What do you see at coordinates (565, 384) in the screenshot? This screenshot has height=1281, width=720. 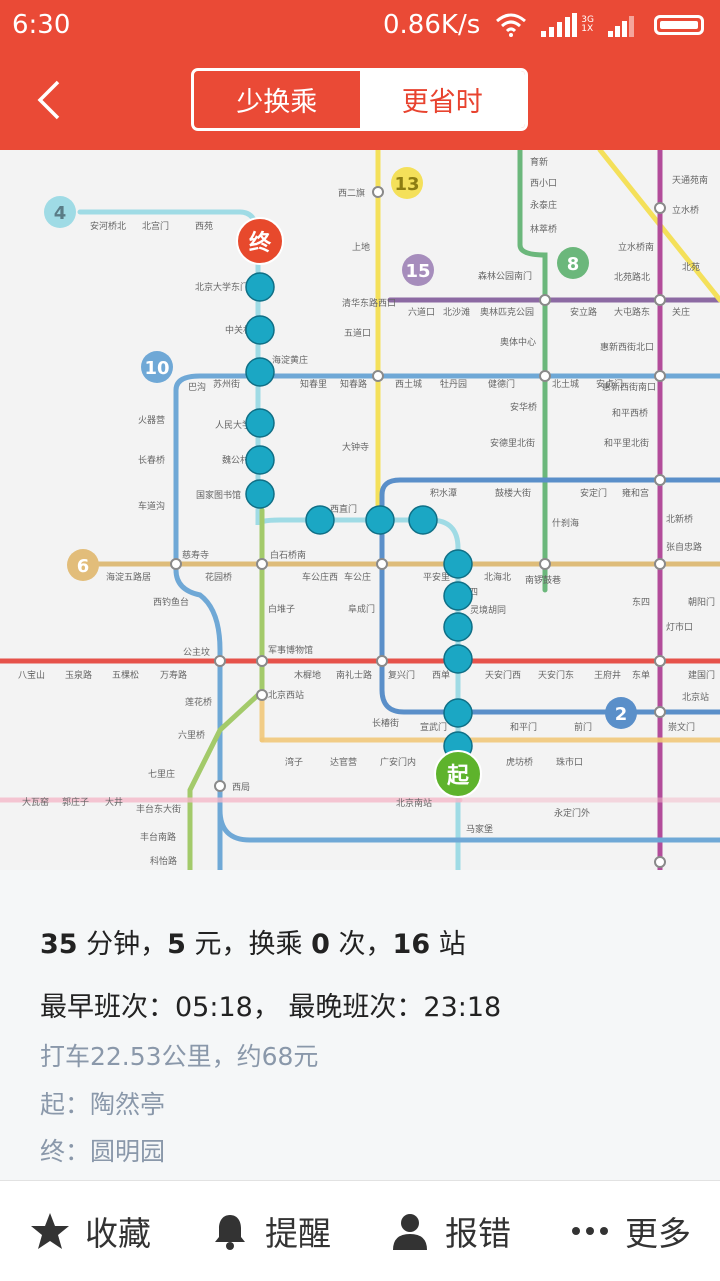 I see `svg-text: 北土城` at bounding box center [565, 384].